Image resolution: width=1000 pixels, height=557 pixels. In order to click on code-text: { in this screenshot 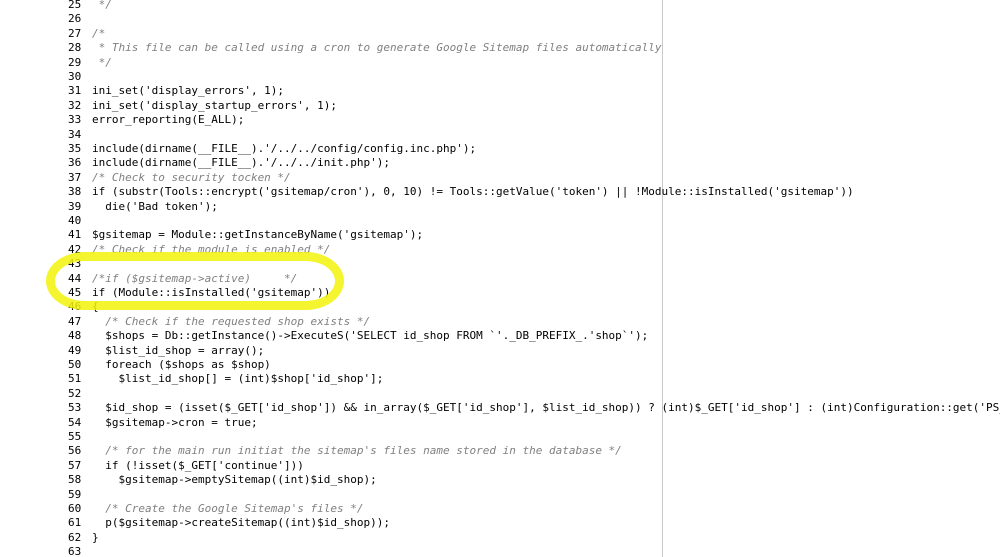, I will do `click(95, 307)`.